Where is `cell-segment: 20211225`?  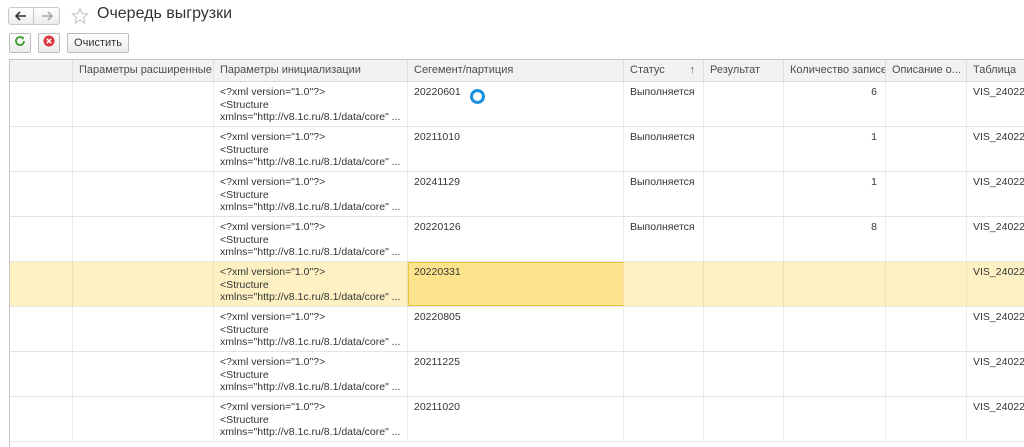
cell-segment: 20211225 is located at coordinates (516, 374).